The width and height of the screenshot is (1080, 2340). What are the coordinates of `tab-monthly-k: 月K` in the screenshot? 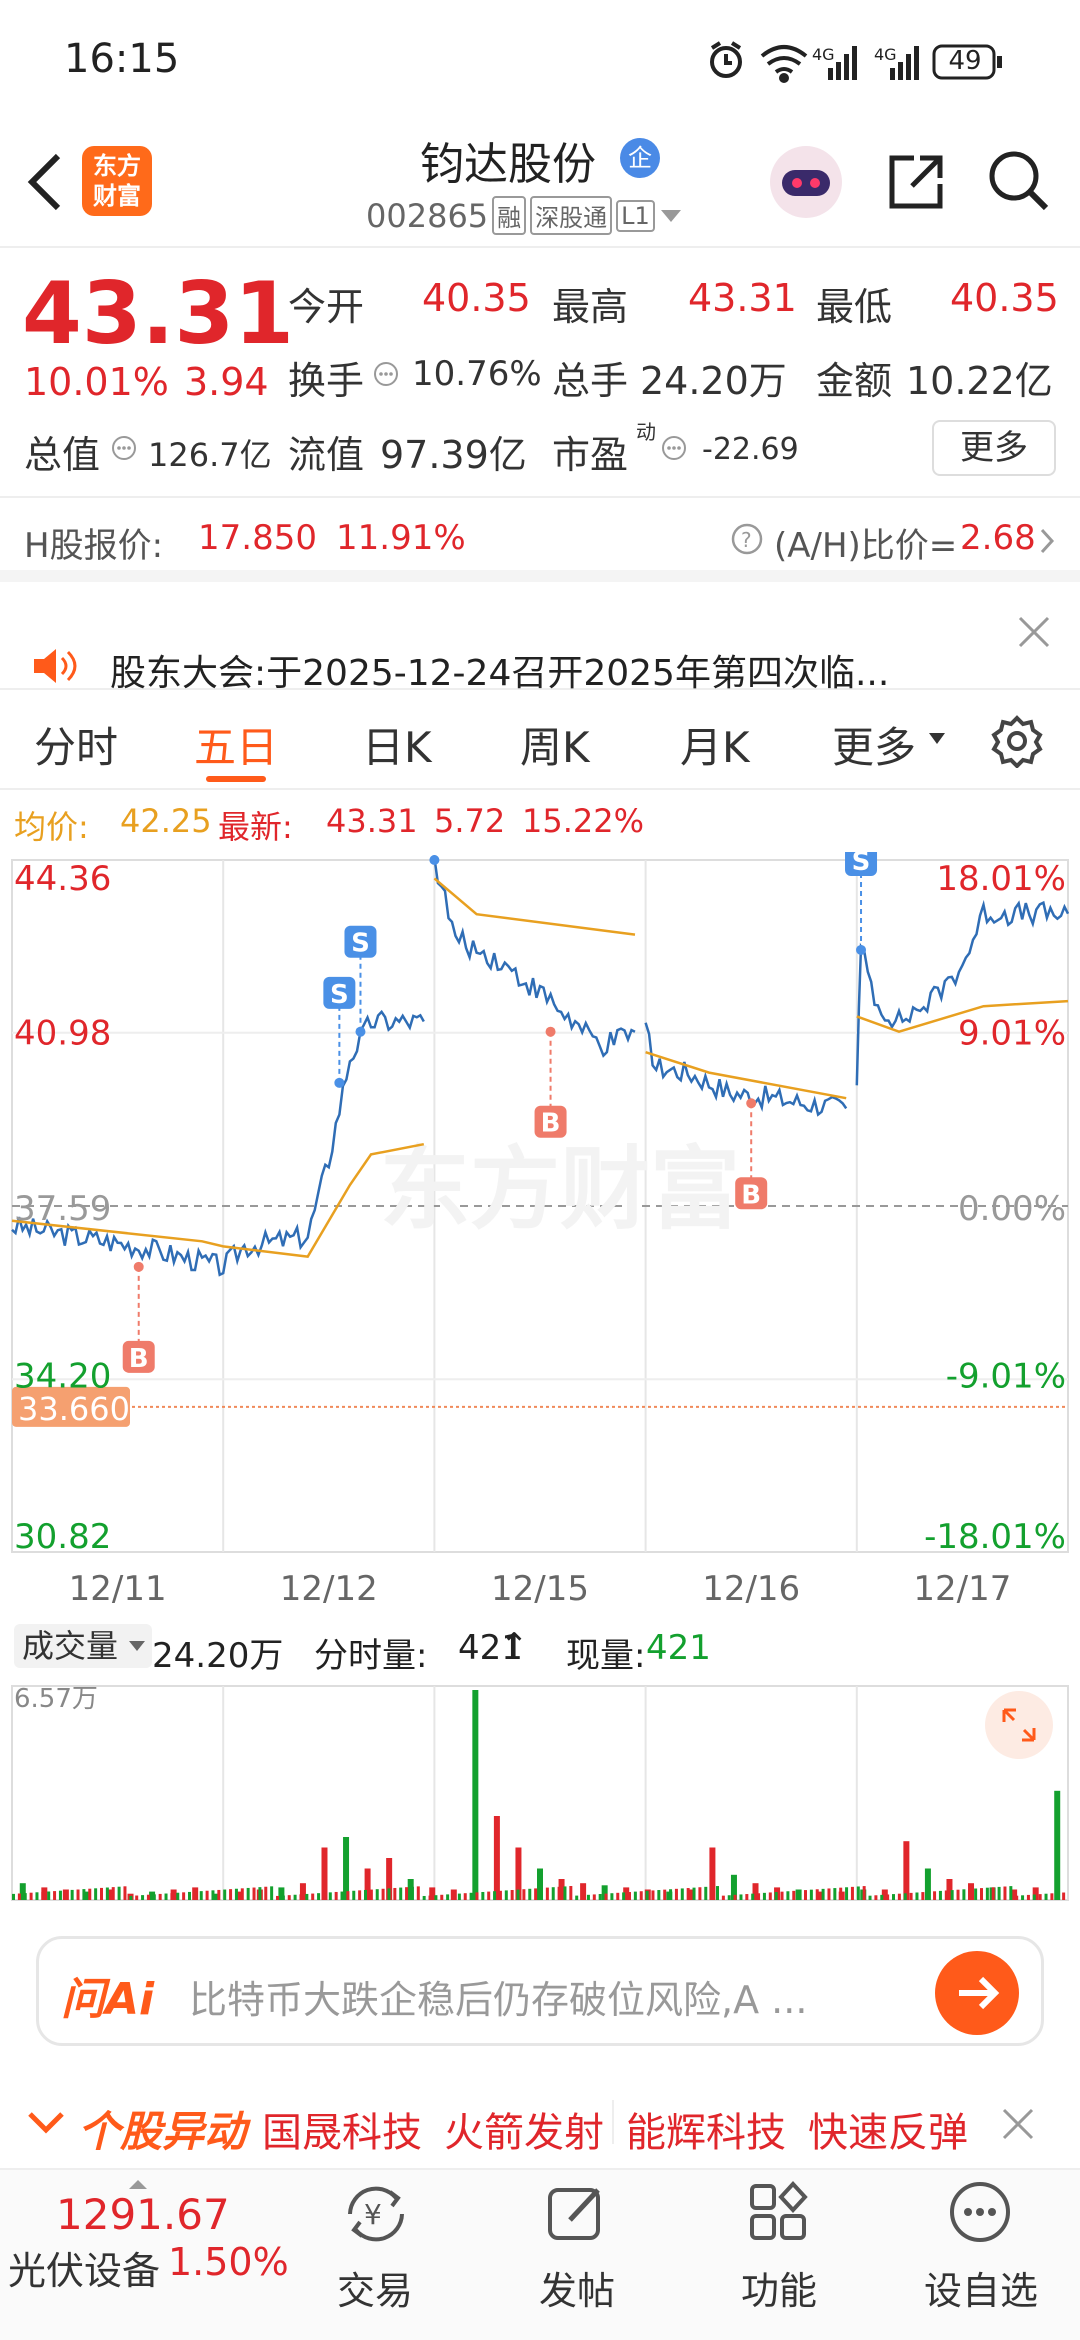 It's located at (715, 744).